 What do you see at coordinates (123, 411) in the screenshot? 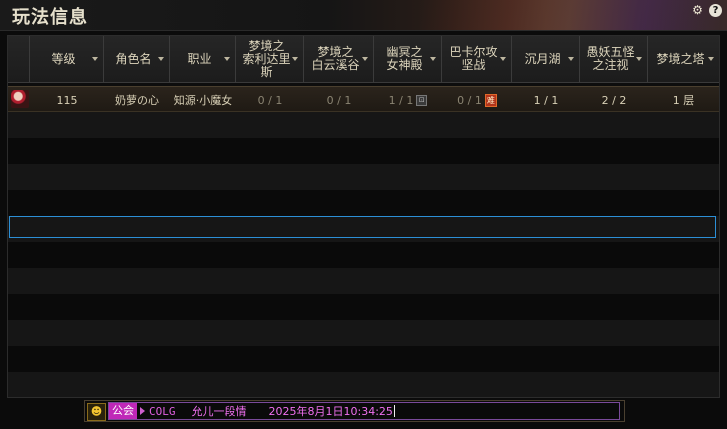
I see `guild-channel-tag: 公会` at bounding box center [123, 411].